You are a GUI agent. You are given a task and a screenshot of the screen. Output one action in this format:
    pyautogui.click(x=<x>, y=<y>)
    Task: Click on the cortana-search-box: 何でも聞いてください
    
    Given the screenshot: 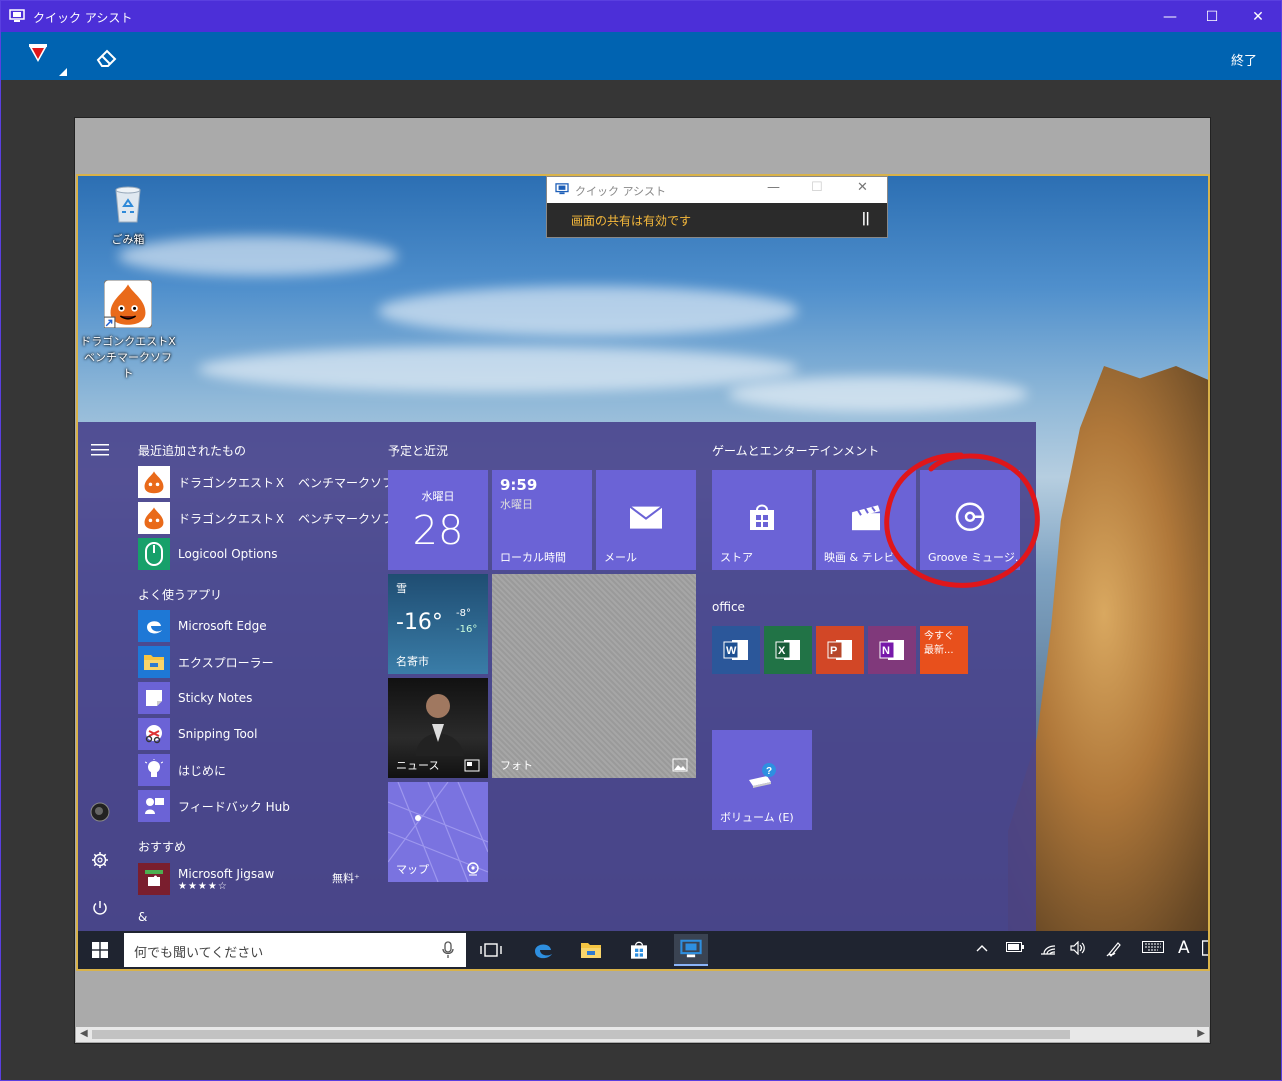 What is the action you would take?
    pyautogui.click(x=295, y=950)
    